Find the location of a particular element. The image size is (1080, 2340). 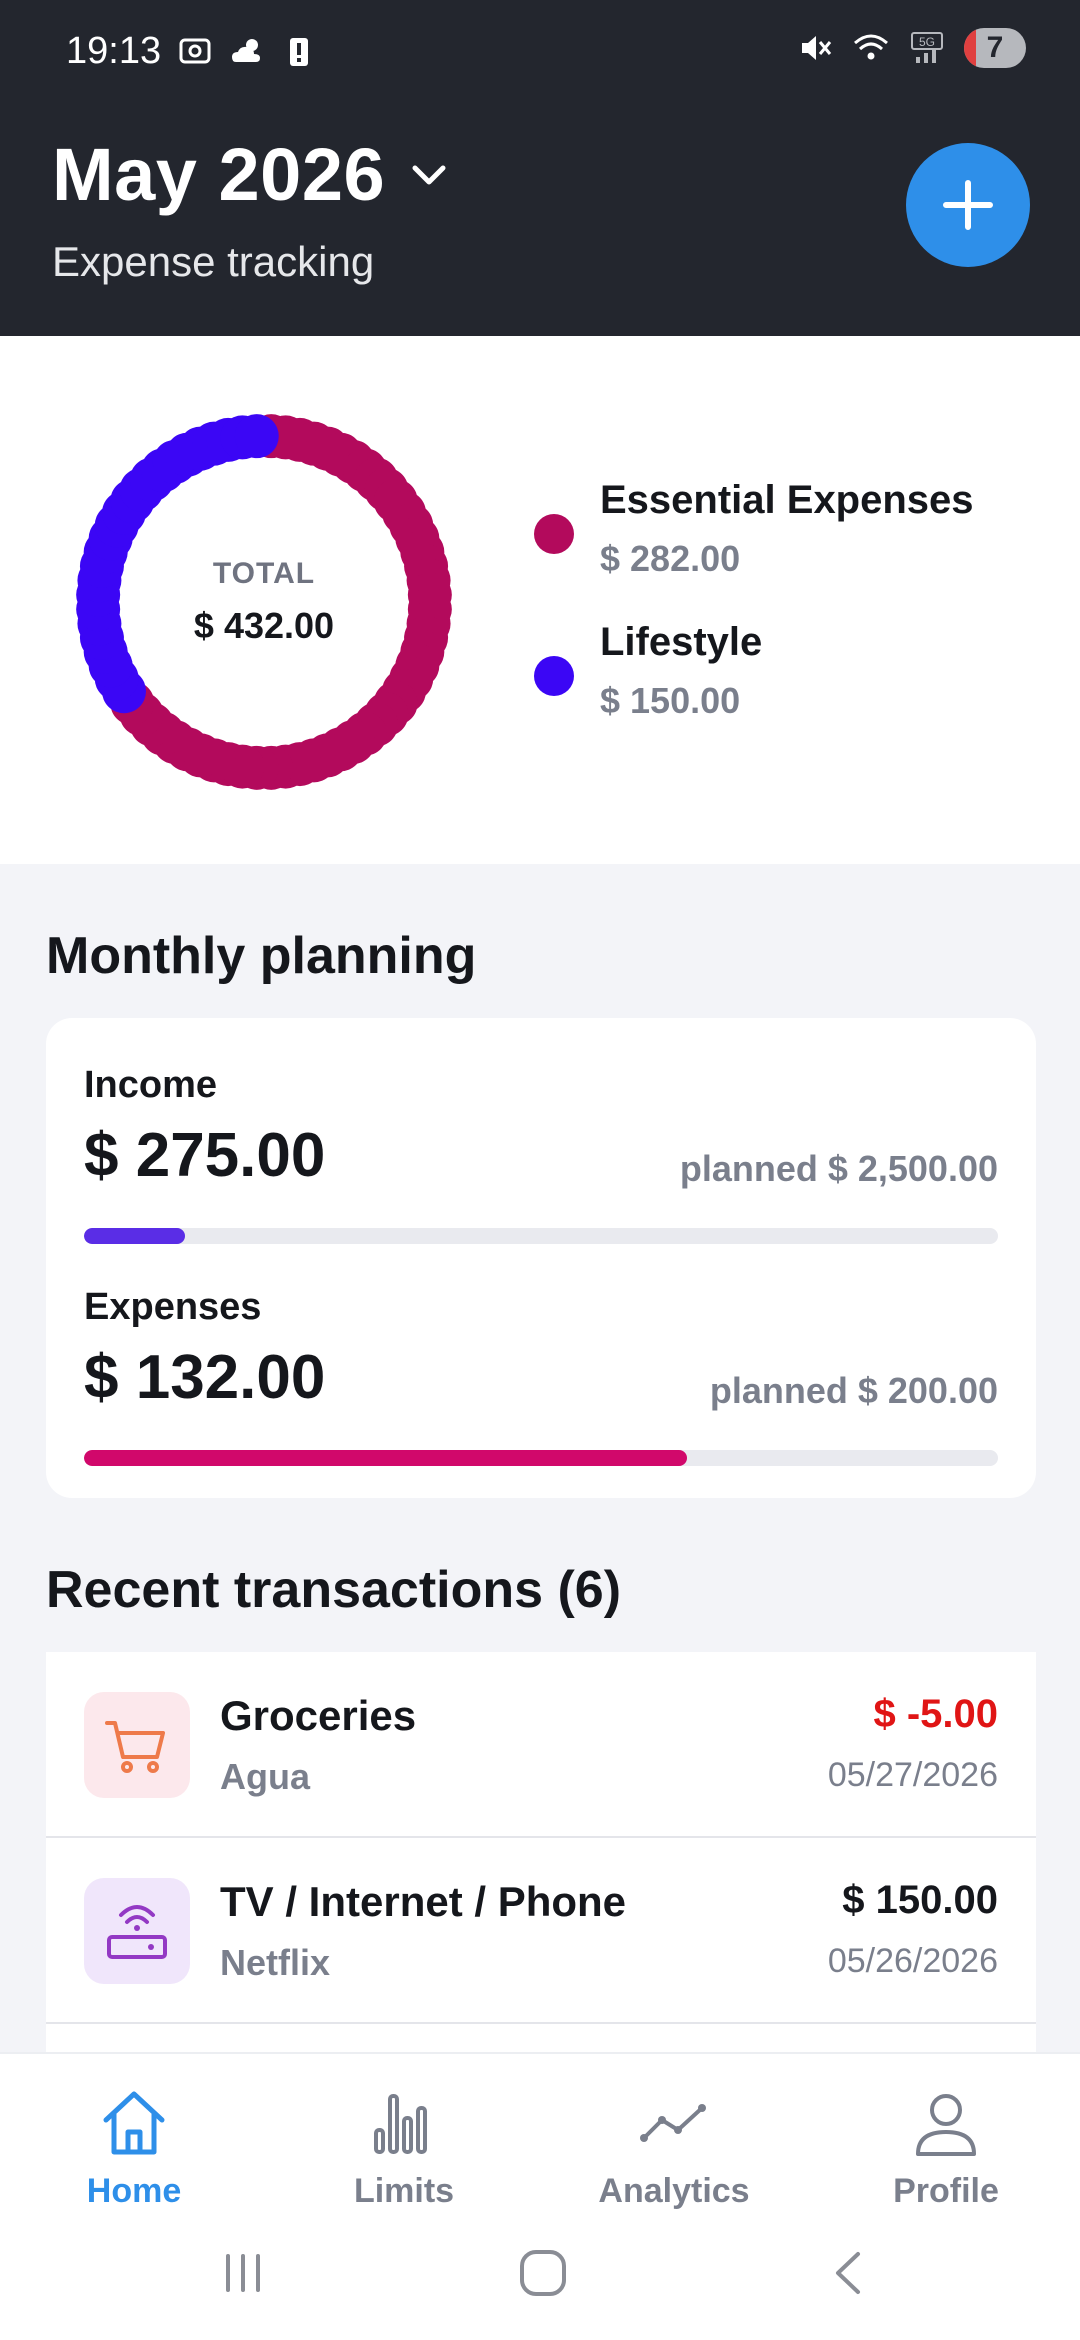

transaction-date: 05/26/2026 is located at coordinates (912, 1961).